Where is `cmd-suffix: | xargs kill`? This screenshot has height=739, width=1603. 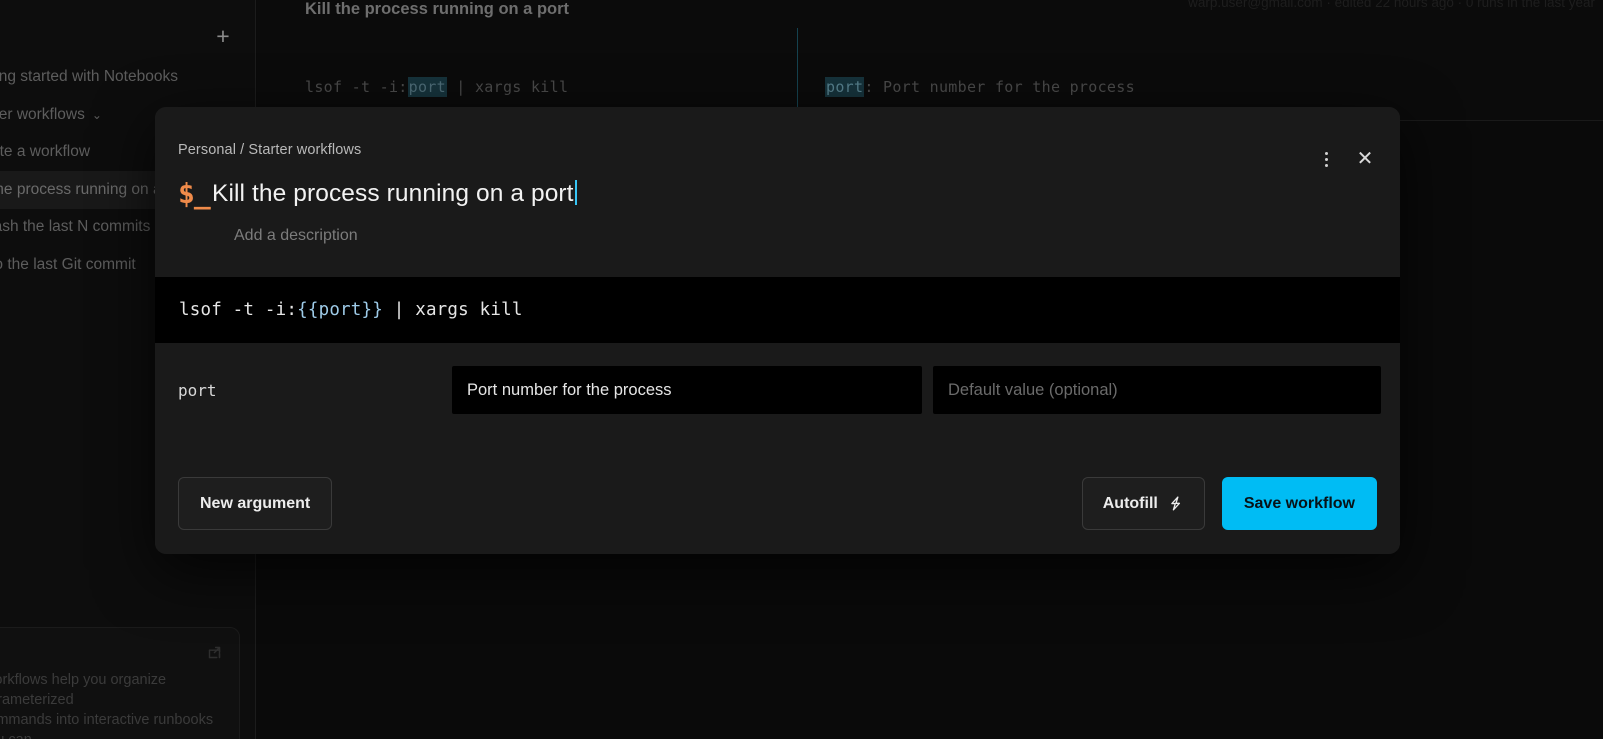
cmd-suffix: | xargs kill is located at coordinates (507, 87).